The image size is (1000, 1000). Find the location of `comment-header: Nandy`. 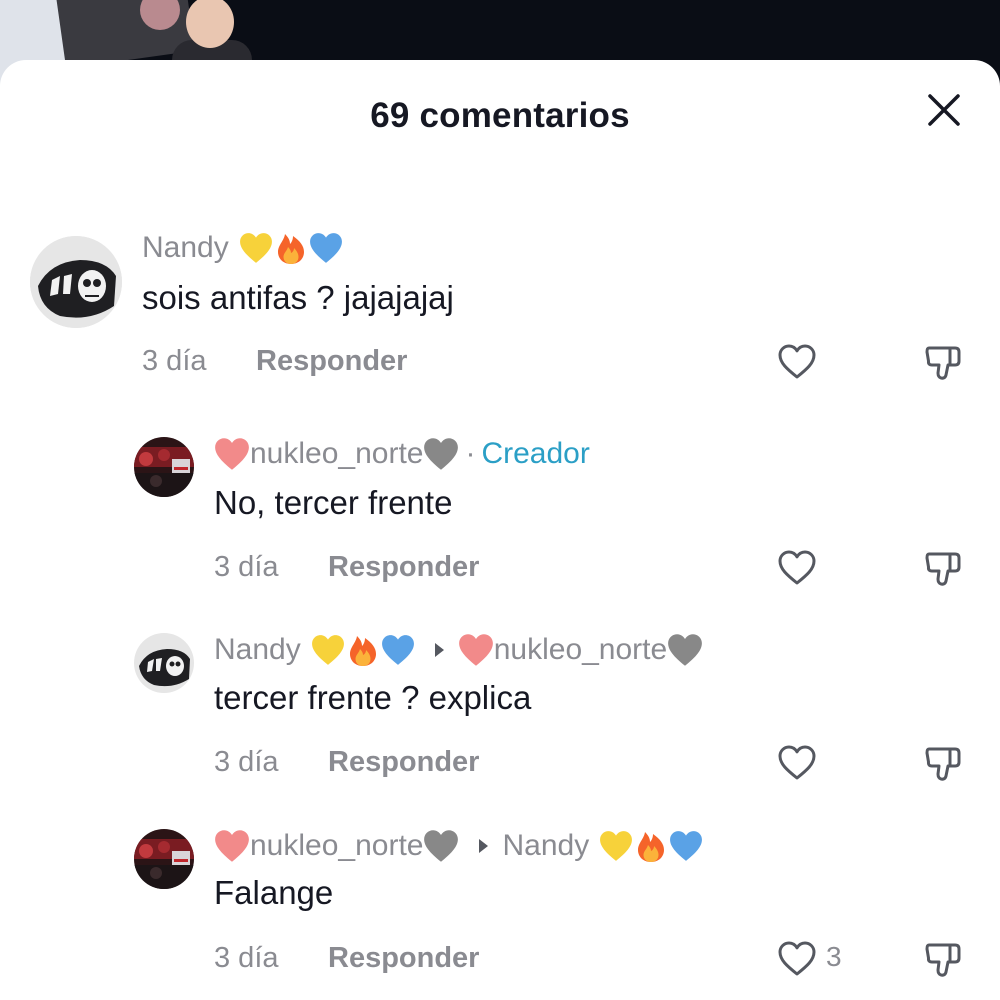

comment-header: Nandy is located at coordinates (242, 248).